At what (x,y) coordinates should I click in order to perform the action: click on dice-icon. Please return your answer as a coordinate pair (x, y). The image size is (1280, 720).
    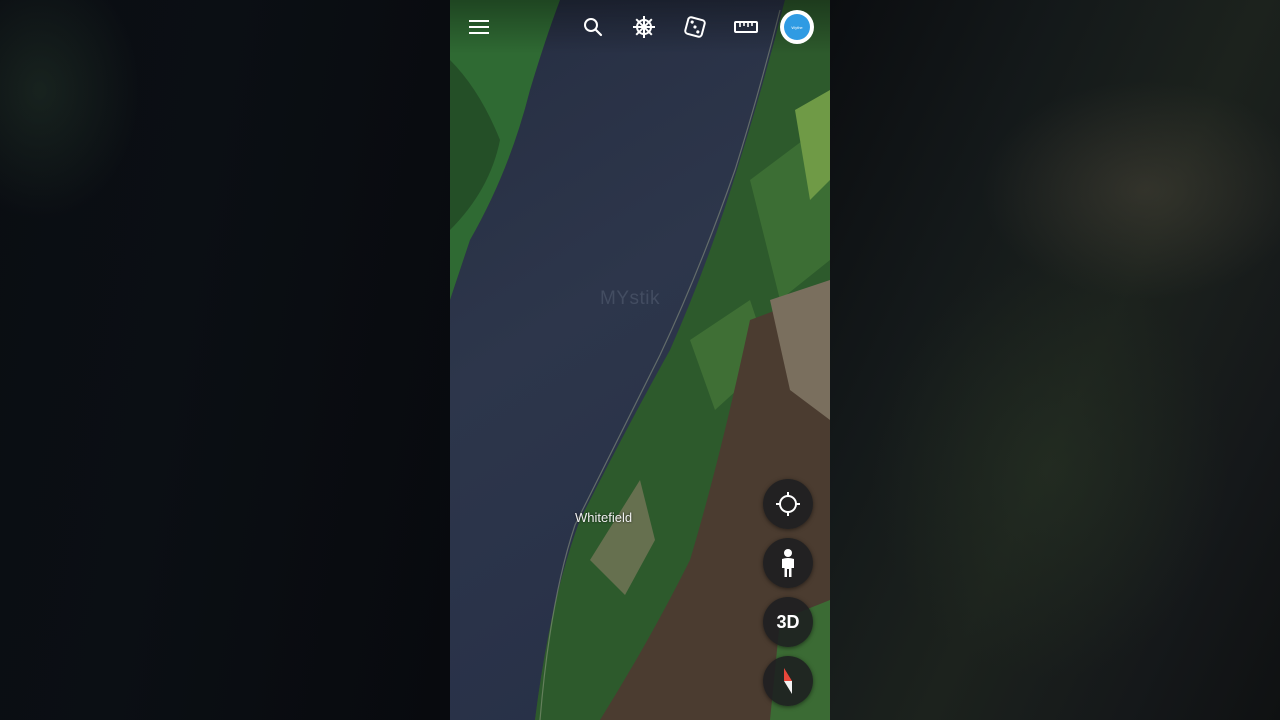
    Looking at the image, I should click on (695, 27).